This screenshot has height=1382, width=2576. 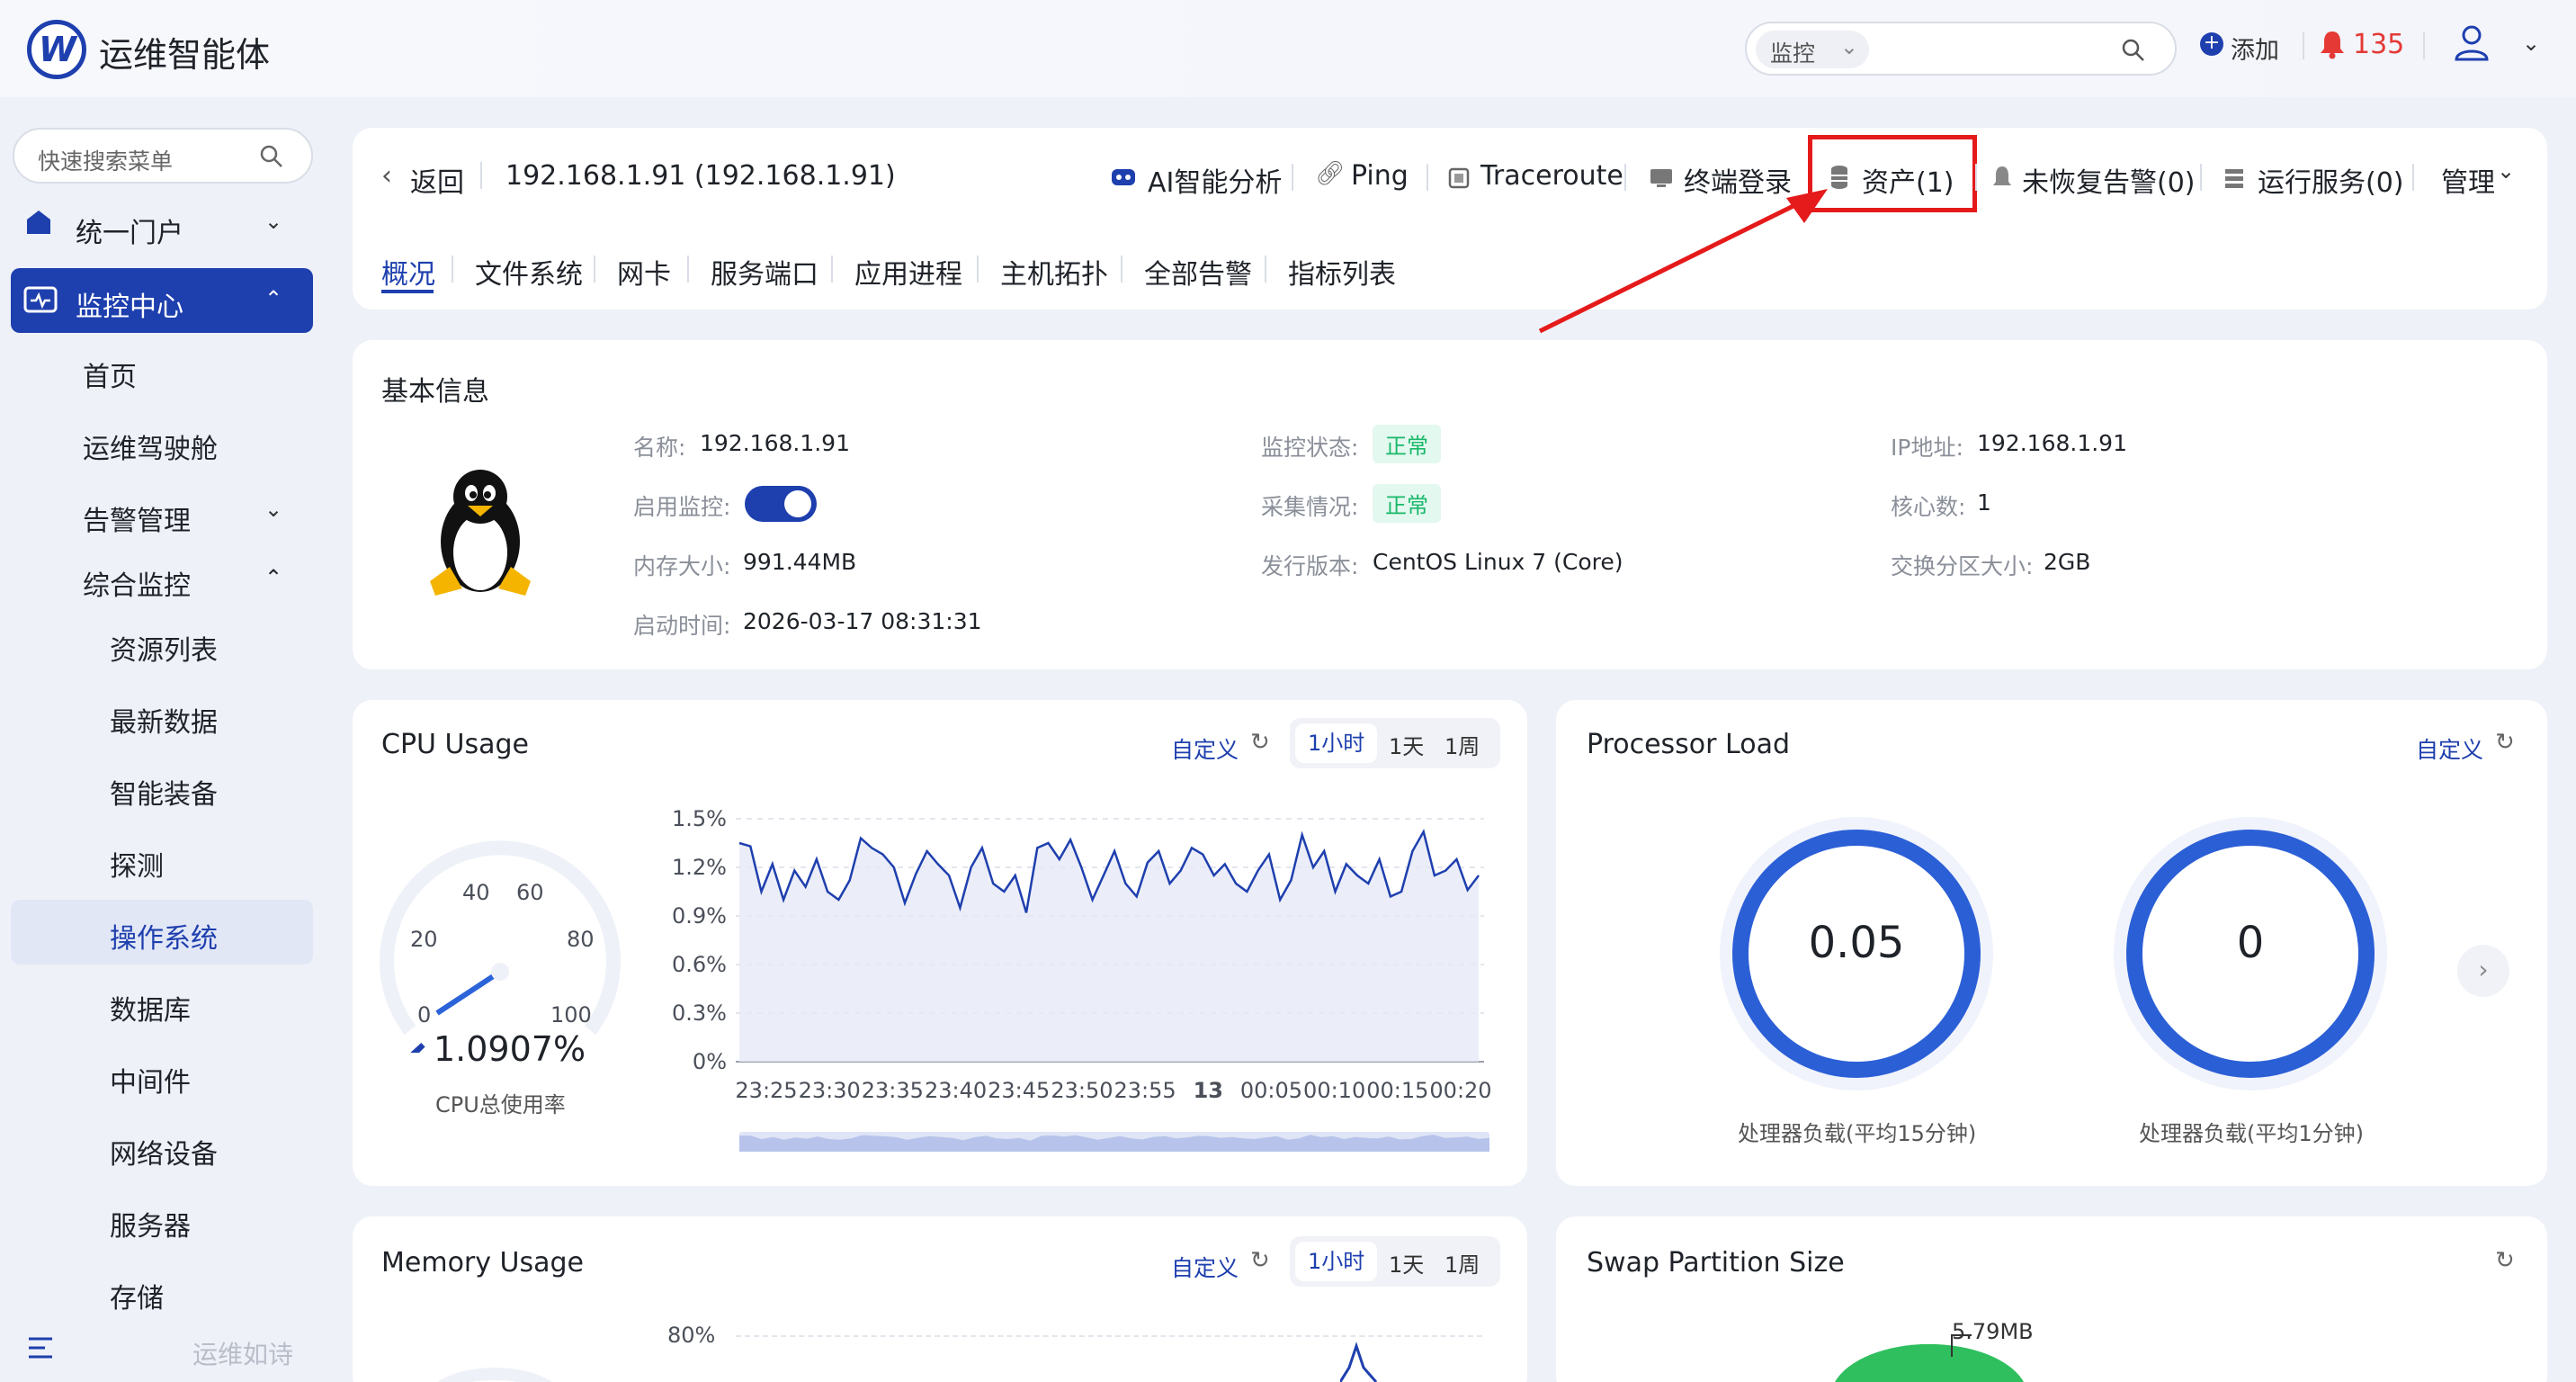 What do you see at coordinates (480, 533) in the screenshot?
I see `linux-penguin-icon` at bounding box center [480, 533].